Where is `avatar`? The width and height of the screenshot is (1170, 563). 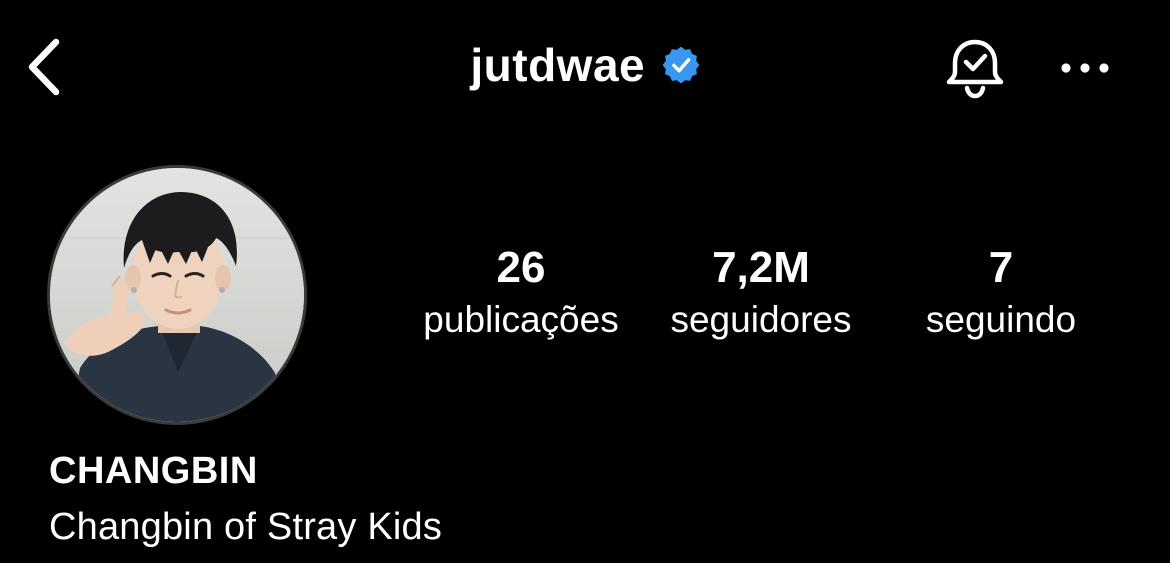
avatar is located at coordinates (177, 295).